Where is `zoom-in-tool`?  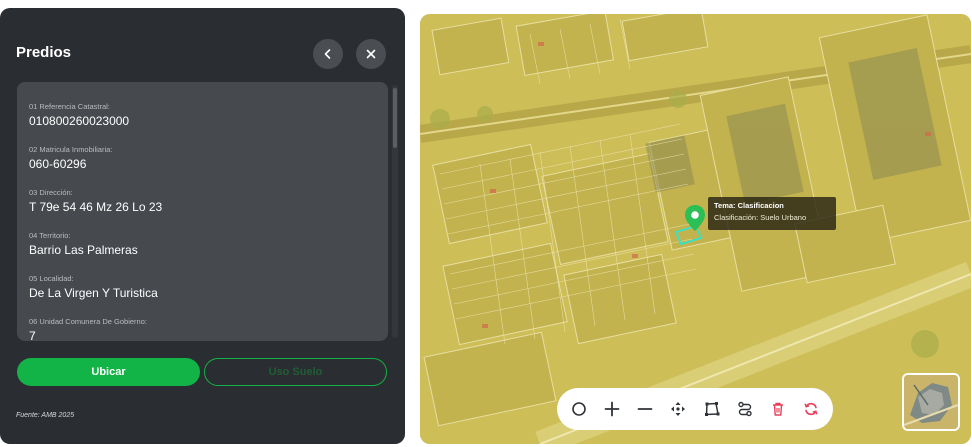
zoom-in-tool is located at coordinates (612, 409).